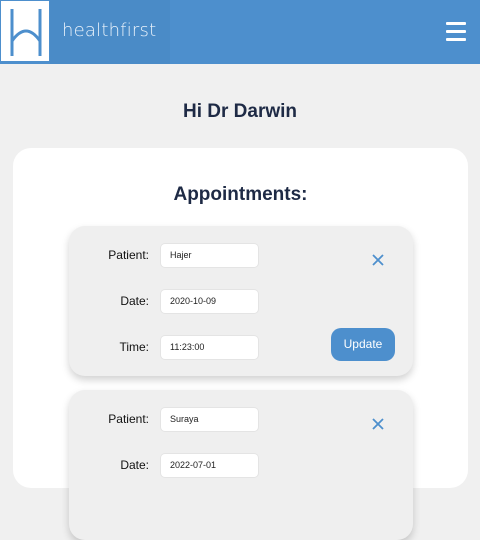 The height and width of the screenshot is (540, 480). I want to click on h-logo-icon, so click(25, 31).